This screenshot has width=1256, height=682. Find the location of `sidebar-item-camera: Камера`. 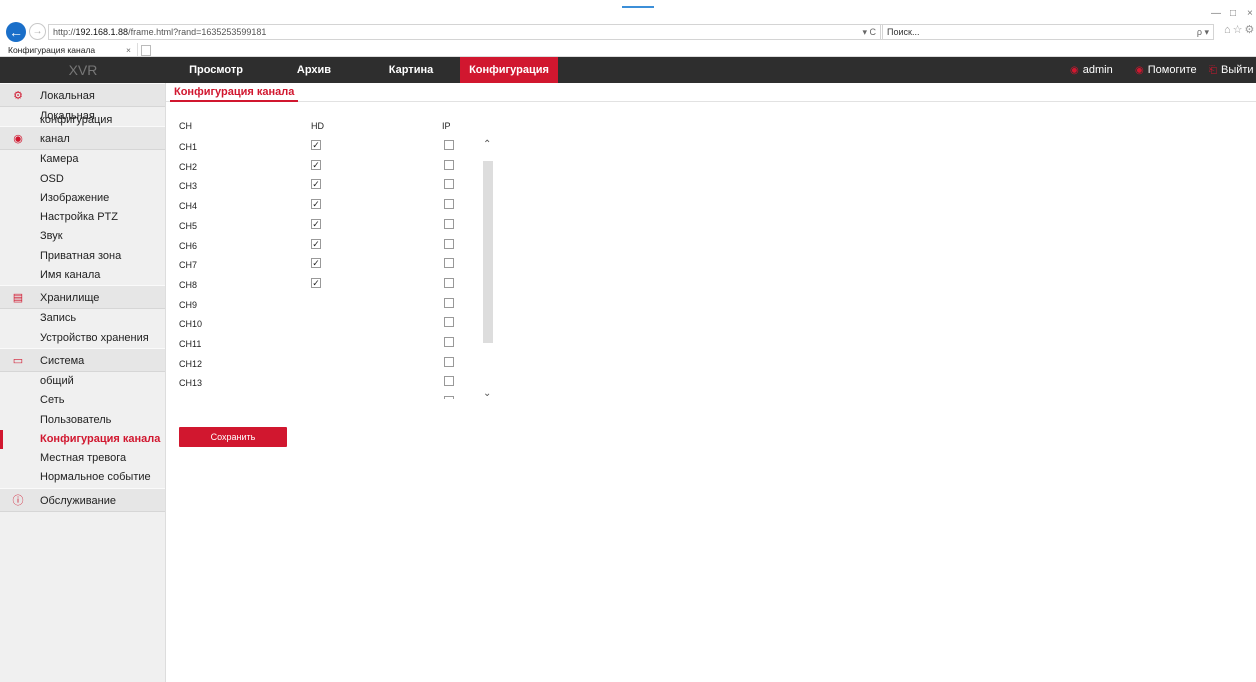

sidebar-item-camera: Камера is located at coordinates (82, 159).